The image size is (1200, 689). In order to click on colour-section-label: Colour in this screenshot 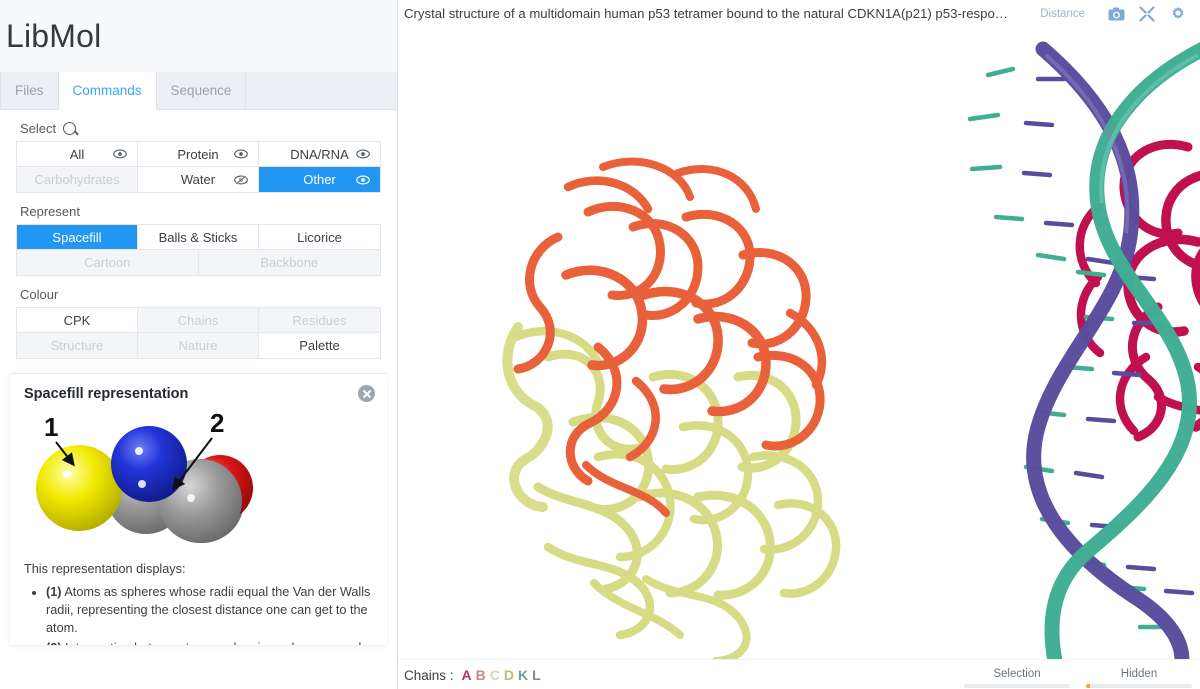, I will do `click(198, 291)`.